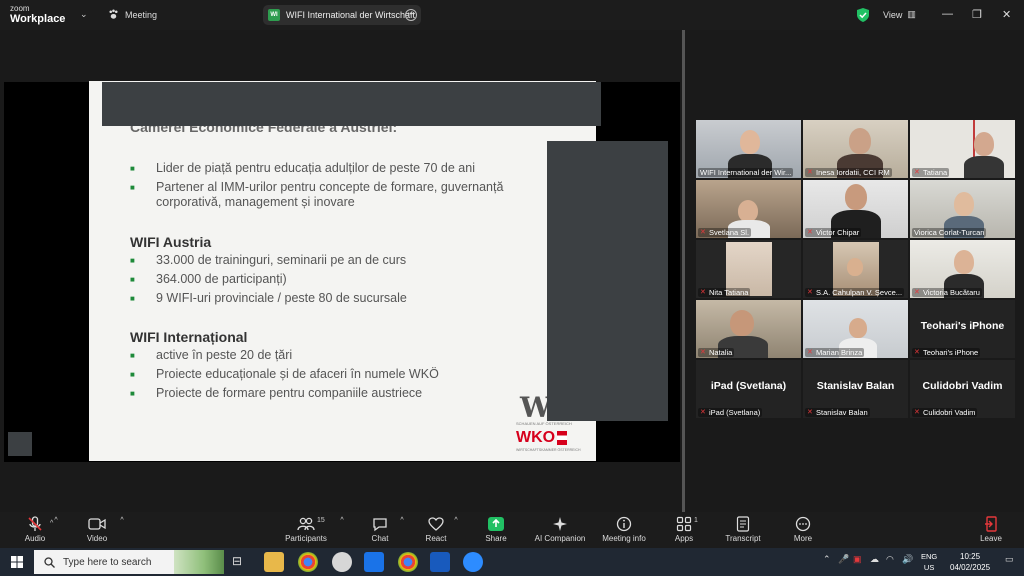 The width and height of the screenshot is (1024, 576). What do you see at coordinates (17, 562) in the screenshot?
I see `windows-start-icon` at bounding box center [17, 562].